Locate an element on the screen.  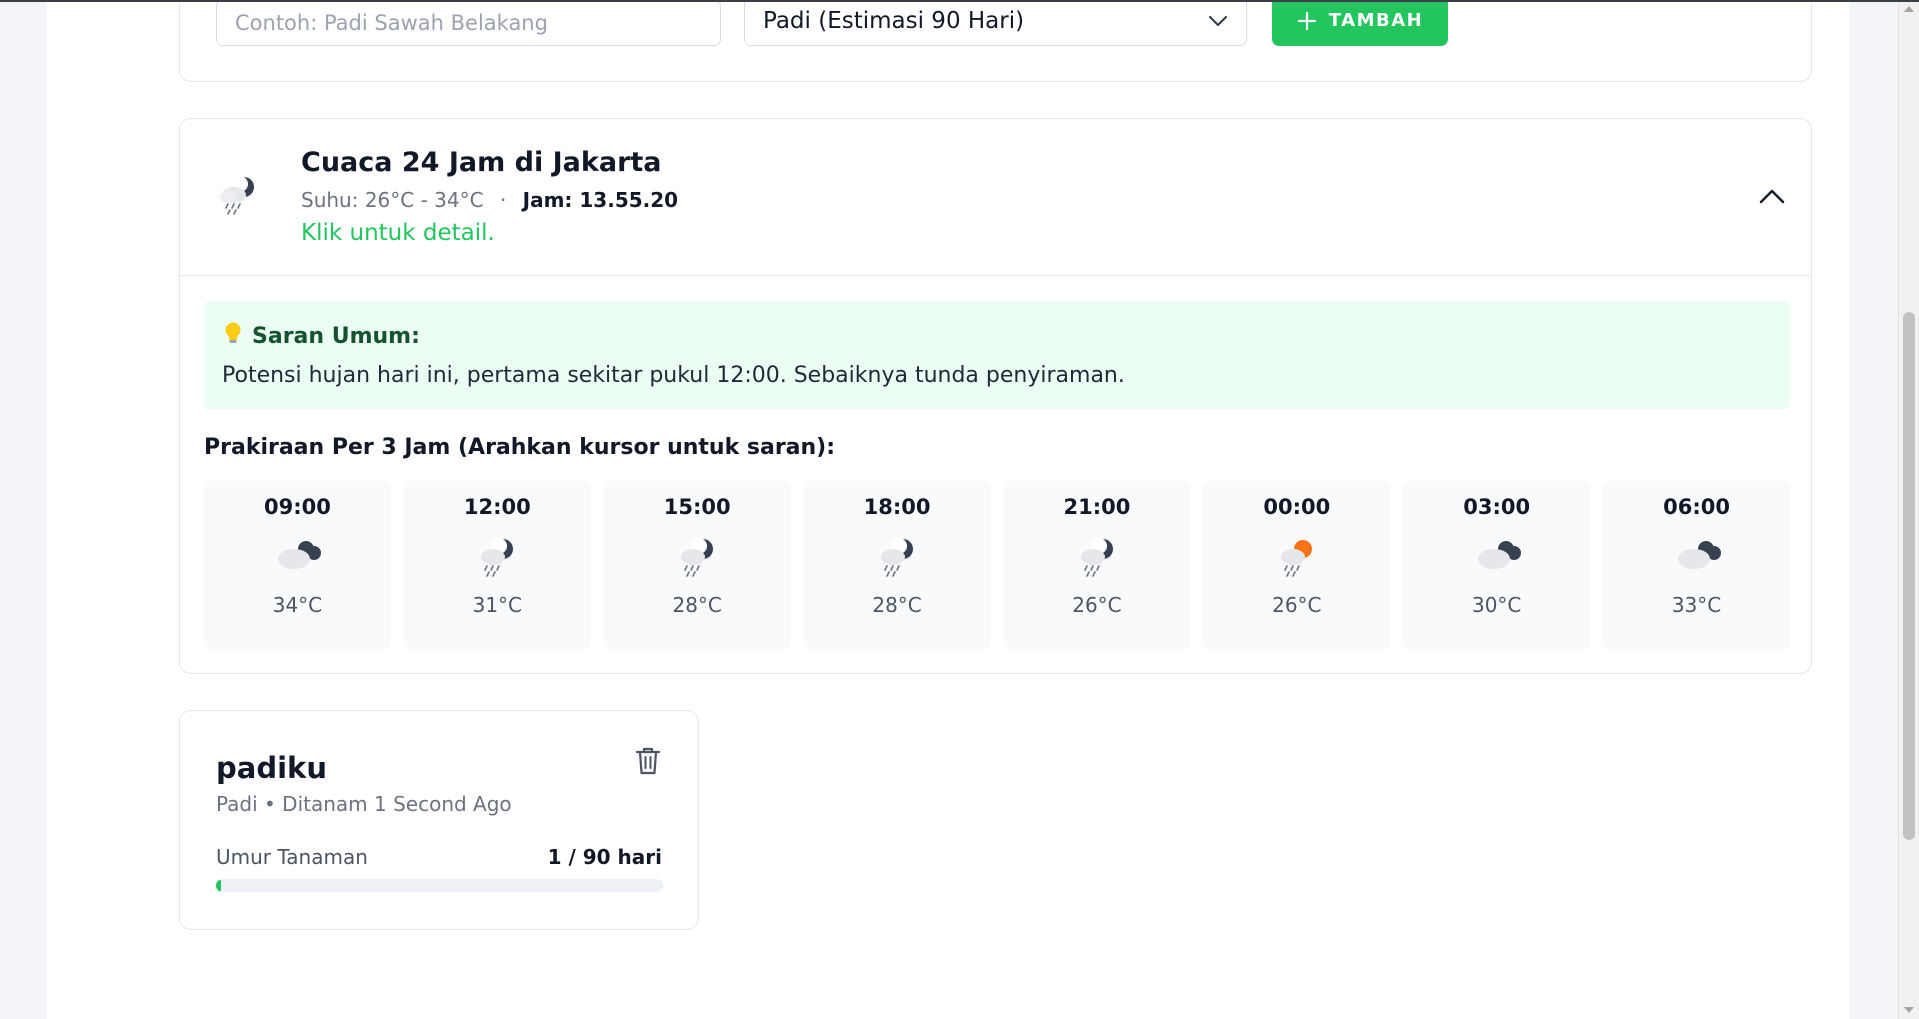
crop-select-value: Padi (Estimasi 90 Hari) is located at coordinates (894, 20).